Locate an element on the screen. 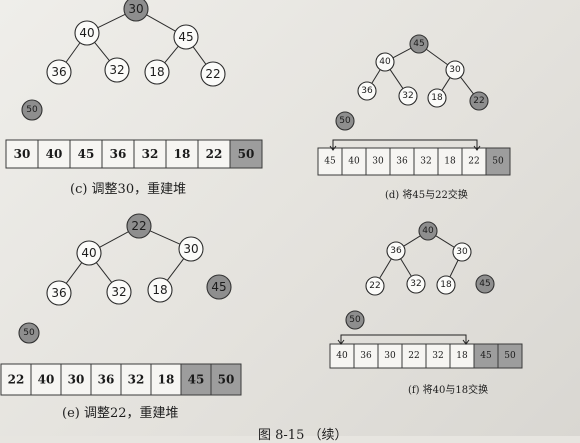  caption-d: (d) 将45与22交换 is located at coordinates (426, 195).